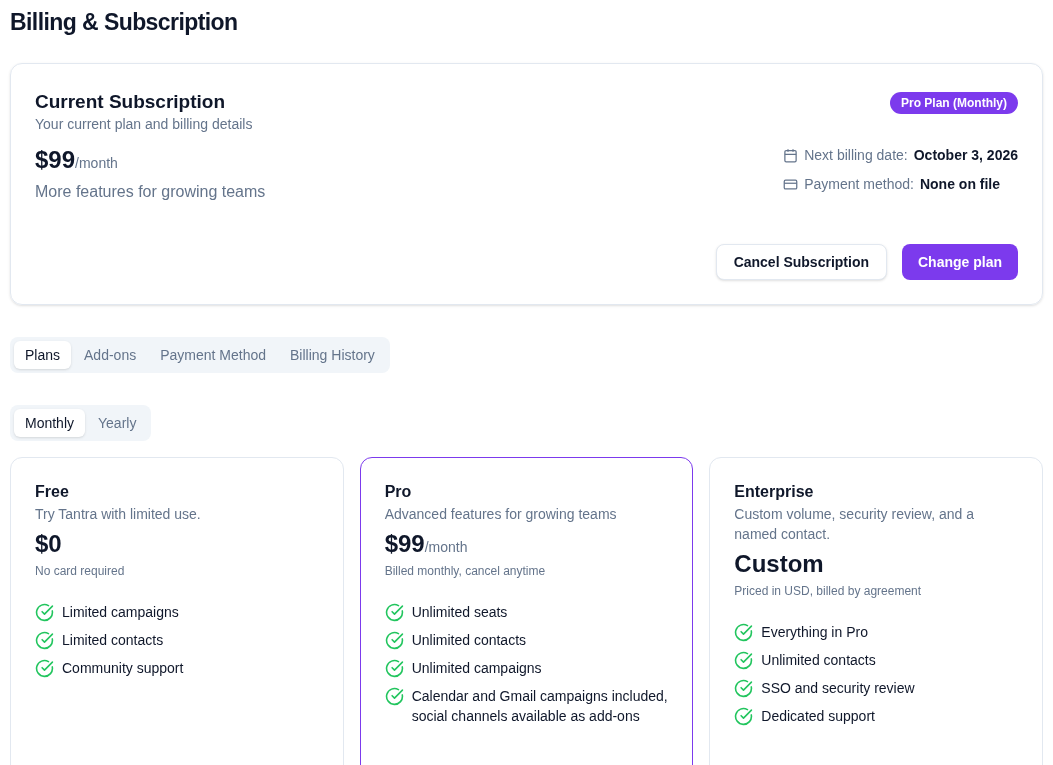 The image size is (1053, 765). What do you see at coordinates (52, 492) in the screenshot?
I see `plan-name: Free` at bounding box center [52, 492].